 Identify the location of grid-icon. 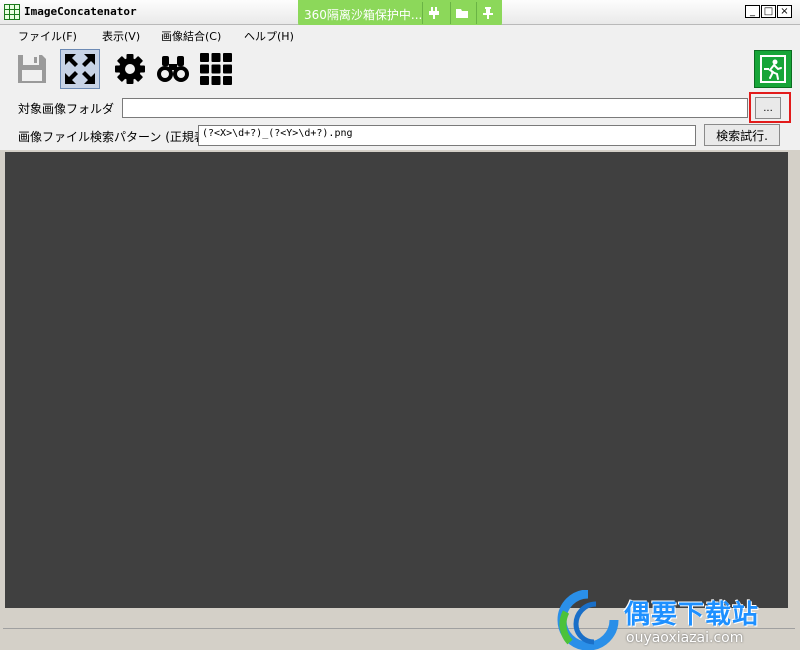
(216, 69).